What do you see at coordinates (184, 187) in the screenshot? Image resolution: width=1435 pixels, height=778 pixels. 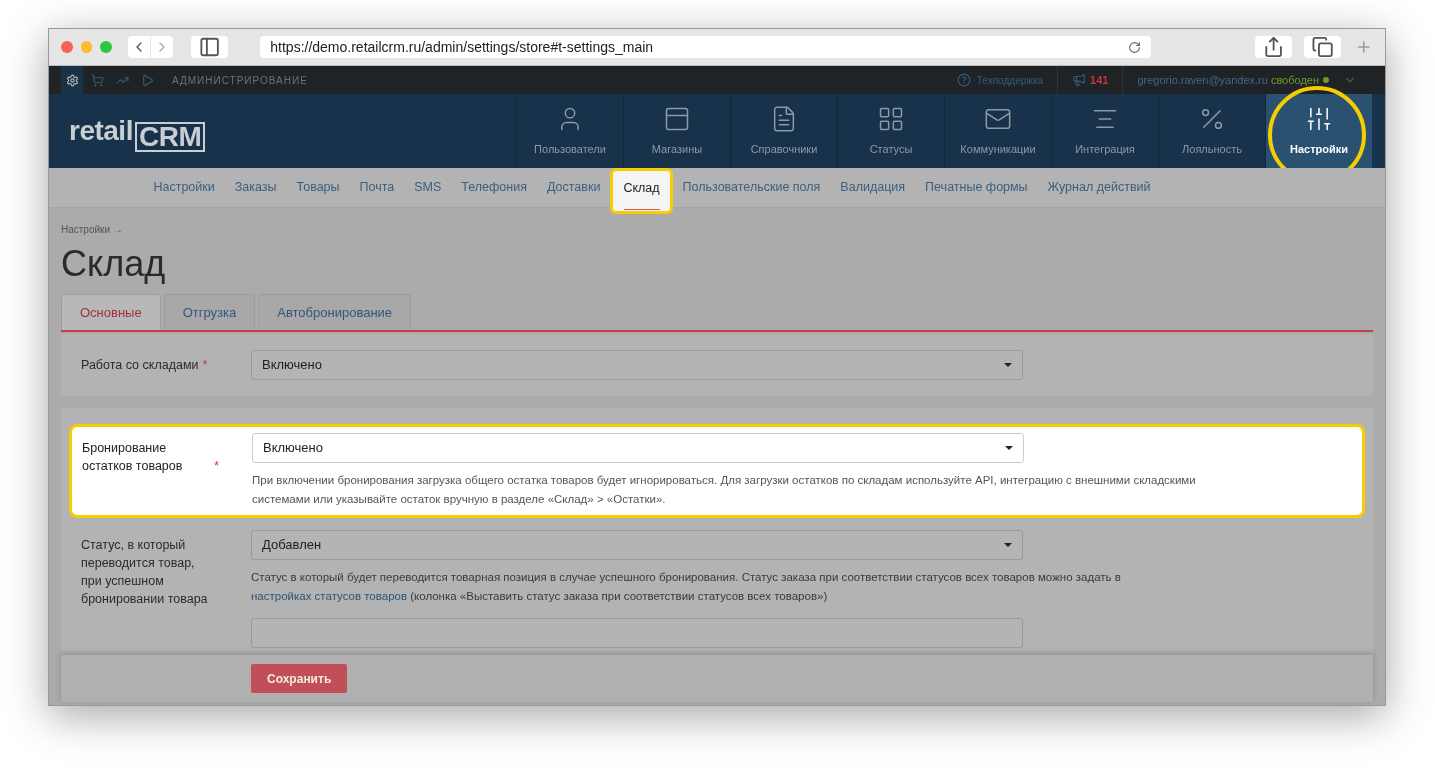 I see `sub-nav-link: Настройки` at bounding box center [184, 187].